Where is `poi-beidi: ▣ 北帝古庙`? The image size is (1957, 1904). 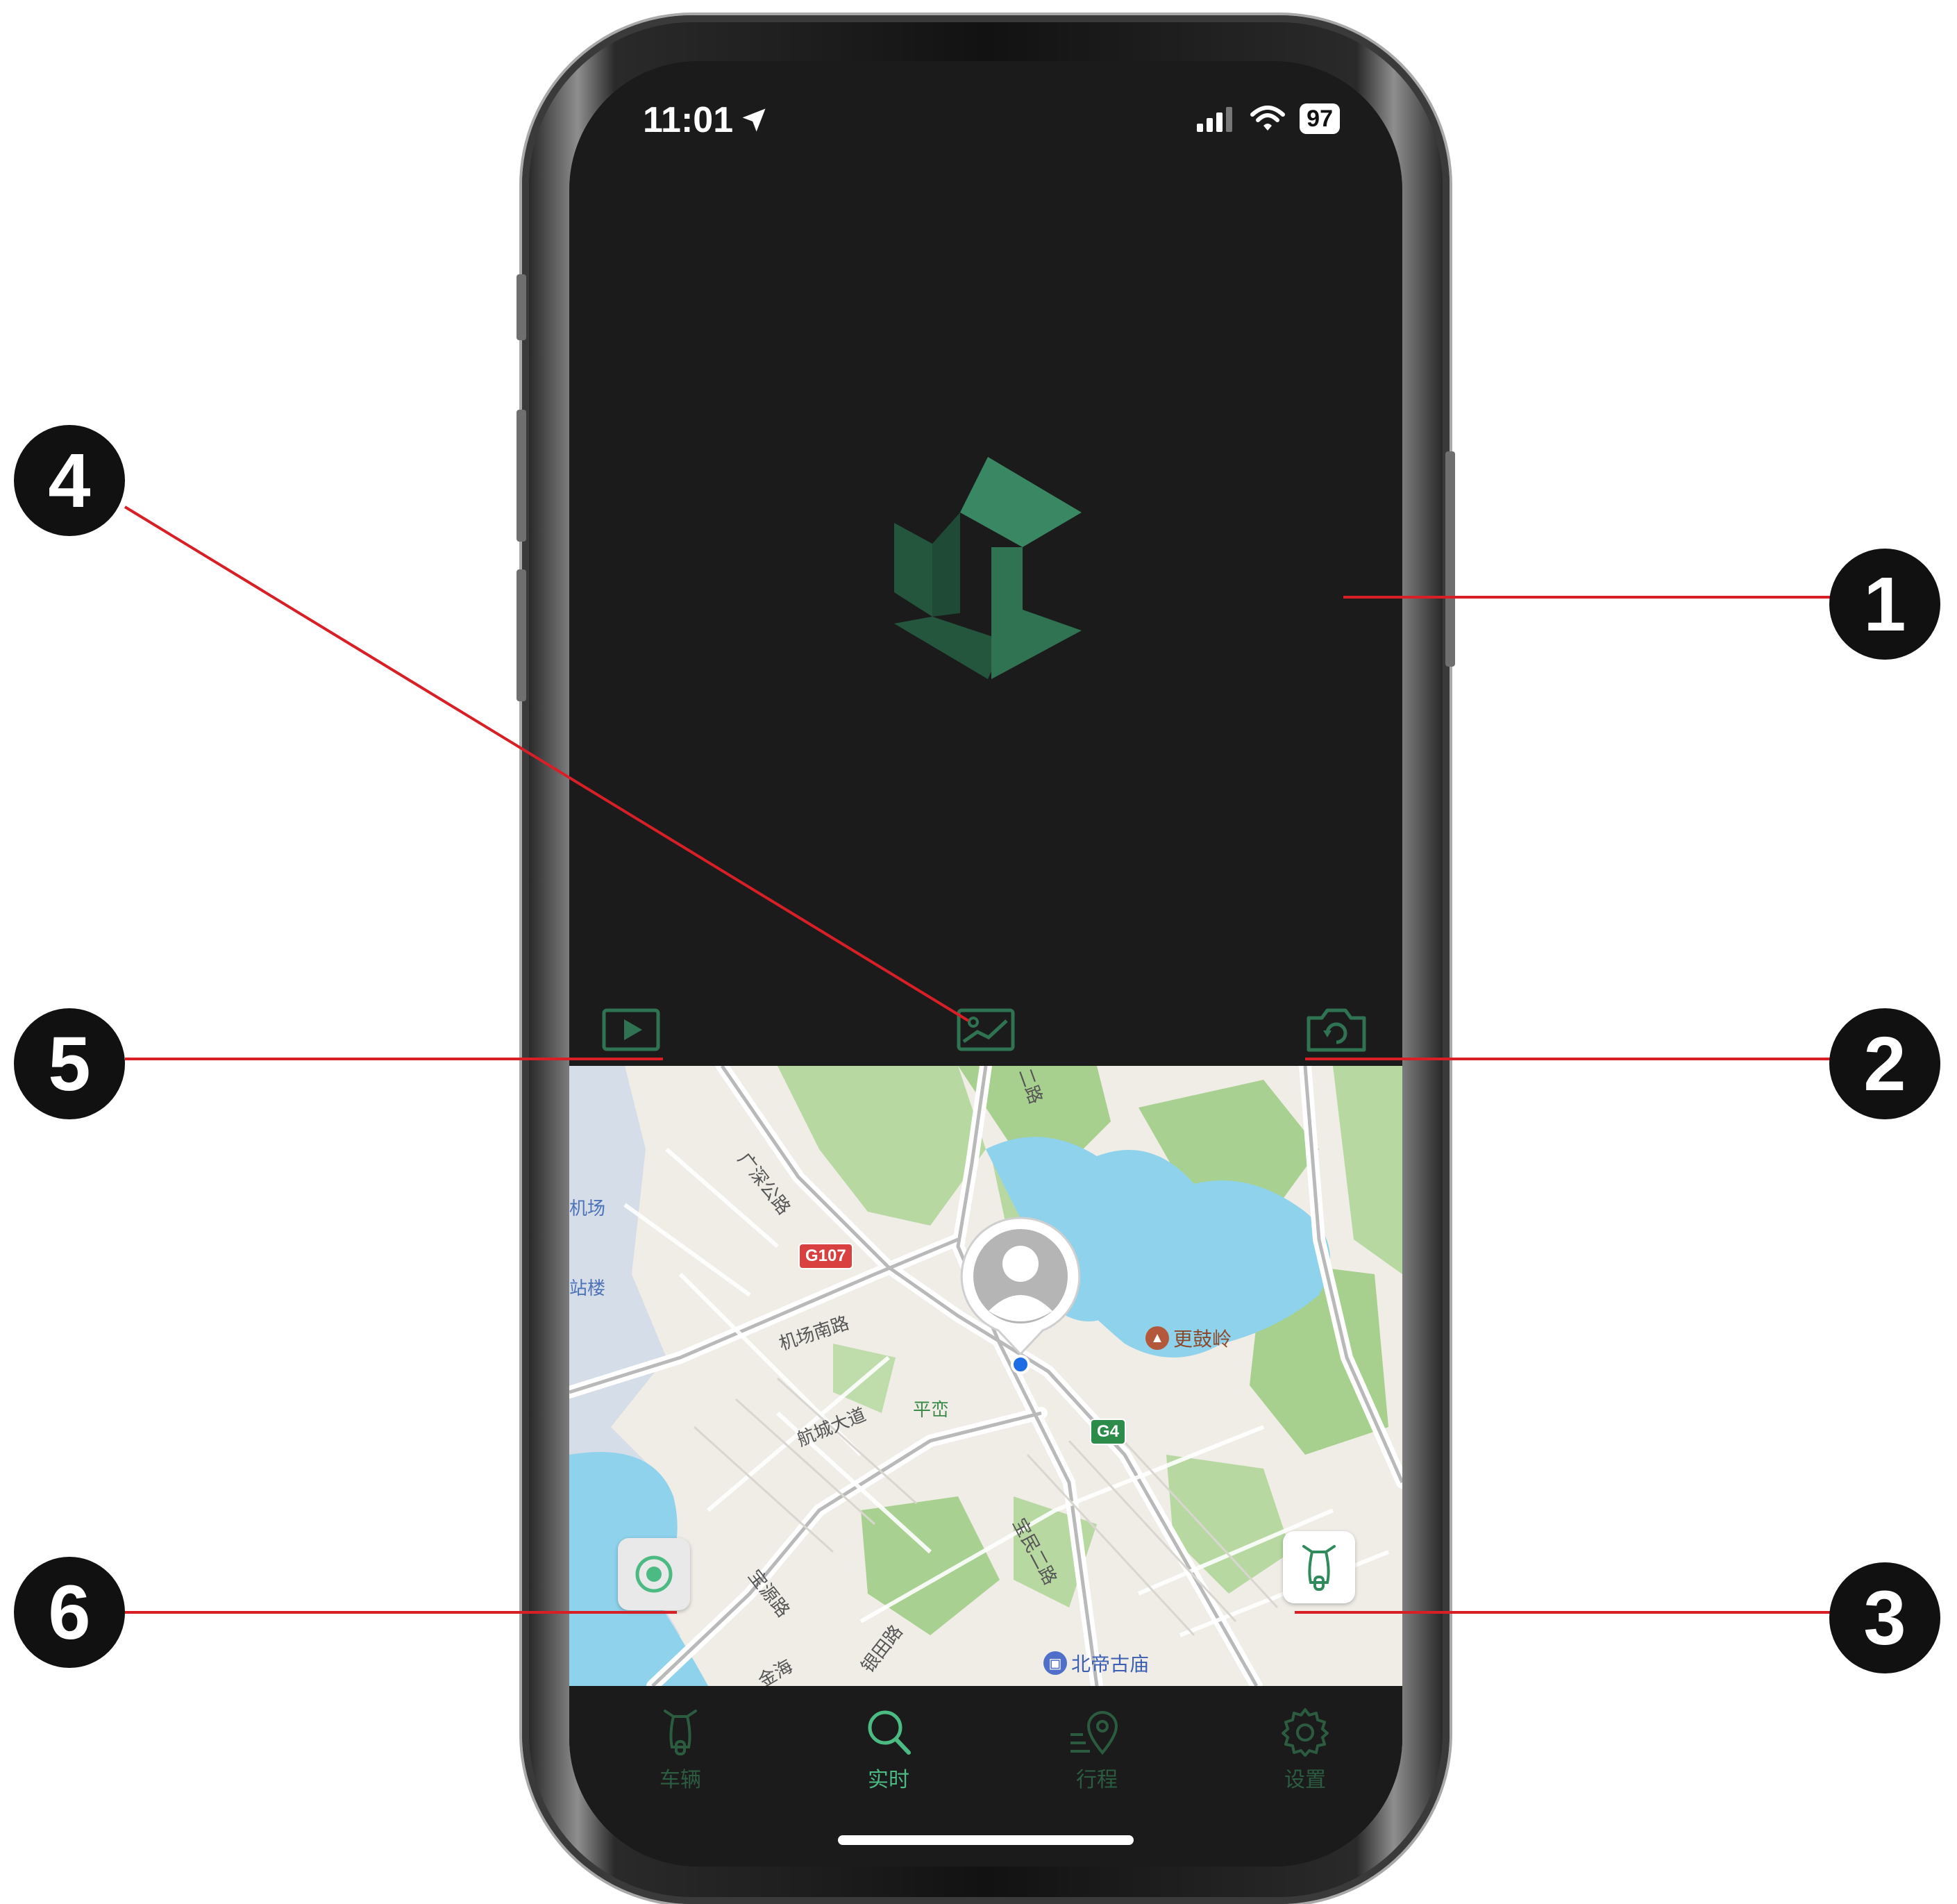
poi-beidi: ▣ 北帝古庙 is located at coordinates (1096, 1663).